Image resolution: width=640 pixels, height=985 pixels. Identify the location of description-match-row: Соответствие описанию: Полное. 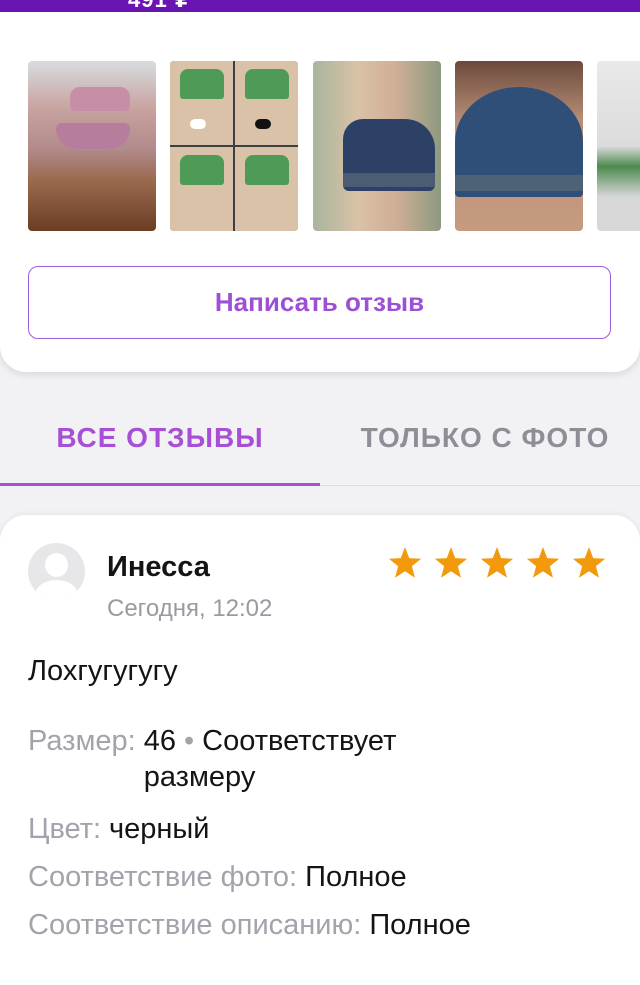
(249, 925).